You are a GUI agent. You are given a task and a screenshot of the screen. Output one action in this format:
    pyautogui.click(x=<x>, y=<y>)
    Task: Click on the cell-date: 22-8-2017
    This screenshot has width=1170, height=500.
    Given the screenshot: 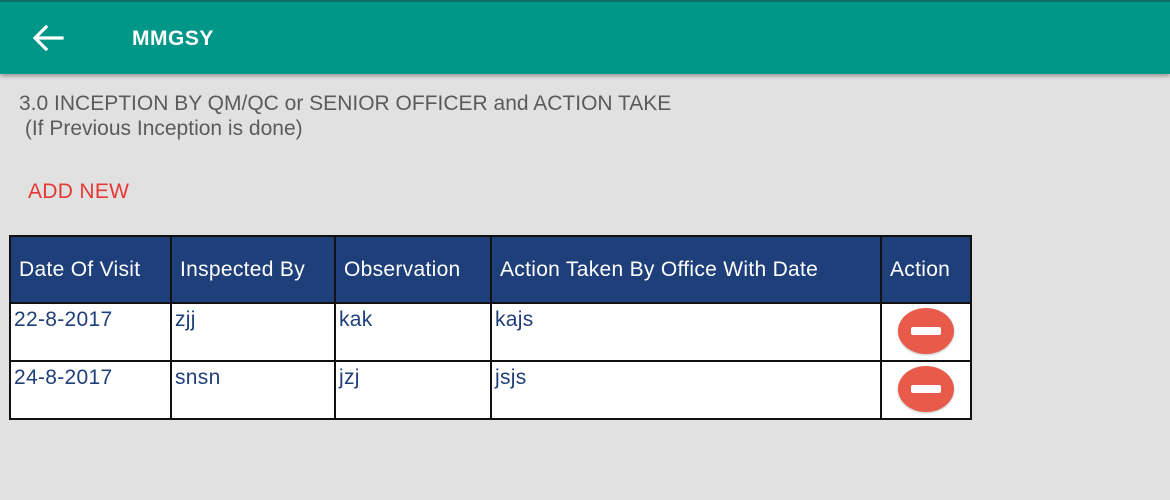 What is the action you would take?
    pyautogui.click(x=90, y=332)
    